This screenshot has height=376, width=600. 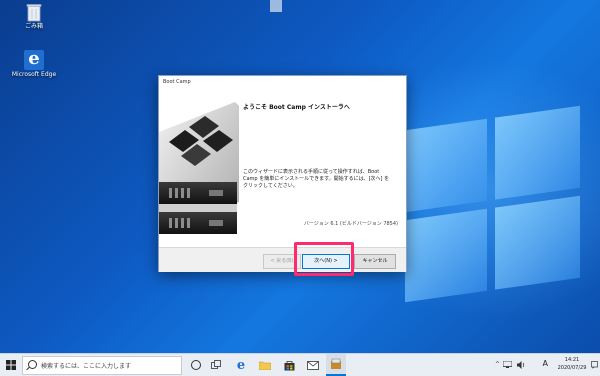 What do you see at coordinates (32, 364) in the screenshot?
I see `search-icon` at bounding box center [32, 364].